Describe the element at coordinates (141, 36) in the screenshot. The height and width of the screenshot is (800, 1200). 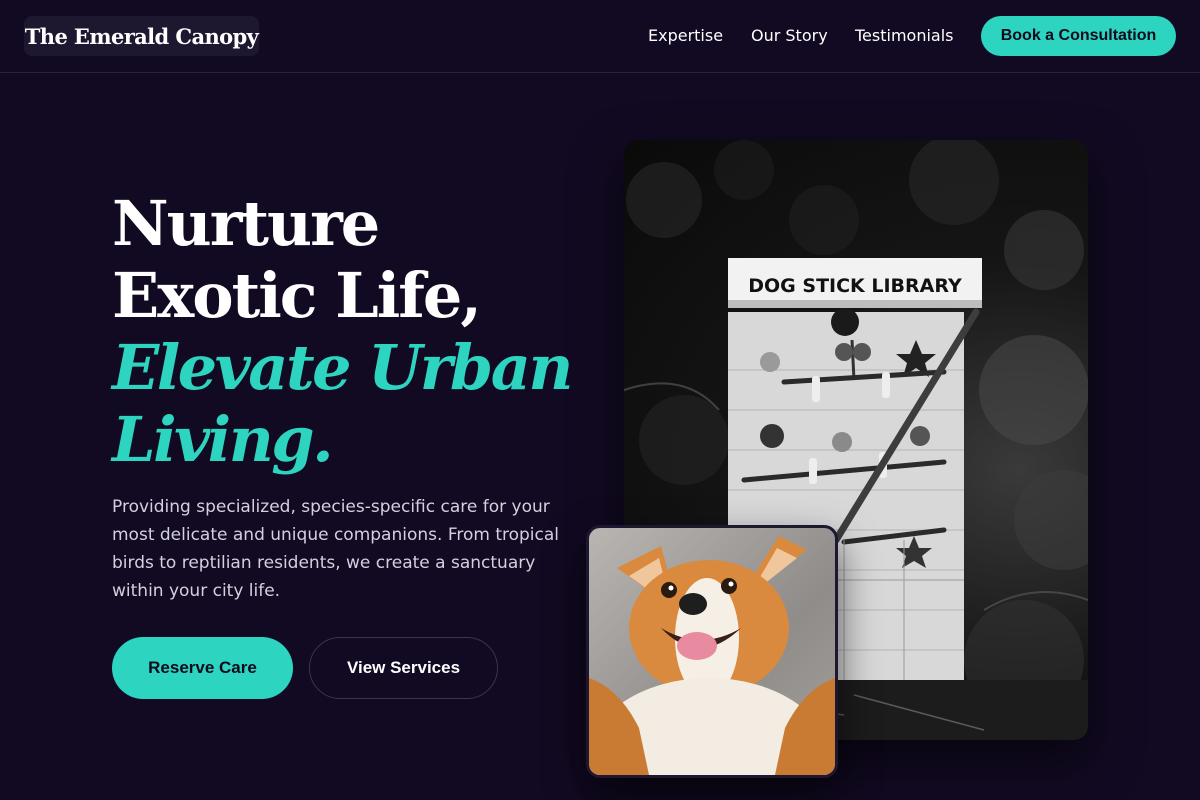
I see `site-logo: The Emerald Canopy` at that location.